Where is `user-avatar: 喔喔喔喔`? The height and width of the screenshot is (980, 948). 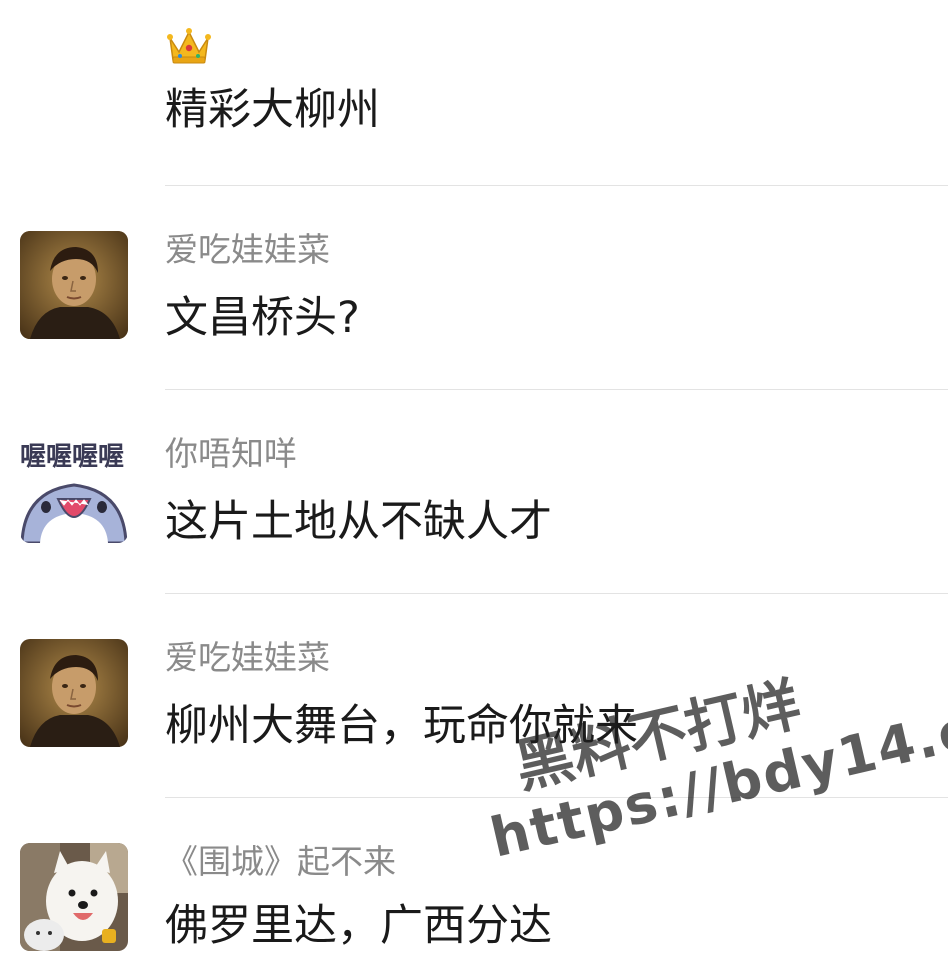
user-avatar: 喔喔喔喔 is located at coordinates (74, 489).